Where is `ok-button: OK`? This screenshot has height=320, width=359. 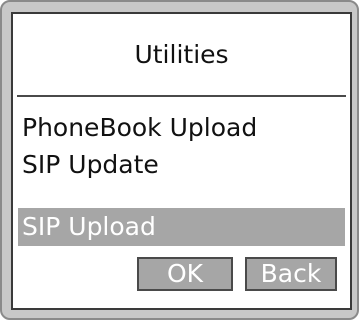 ok-button: OK is located at coordinates (185, 274).